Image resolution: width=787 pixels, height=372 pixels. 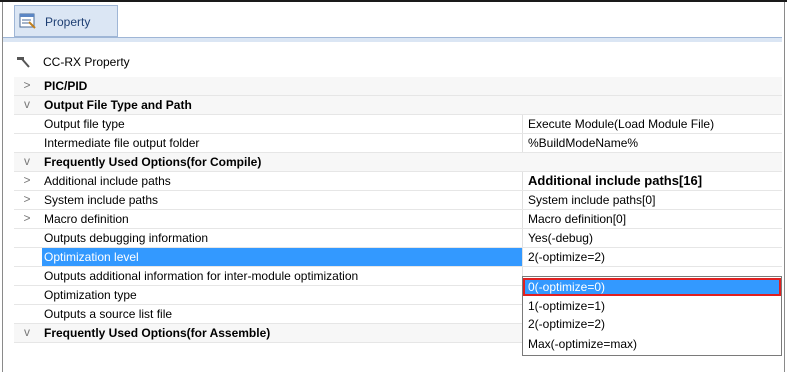 I want to click on hammer-icon, so click(x=23, y=62).